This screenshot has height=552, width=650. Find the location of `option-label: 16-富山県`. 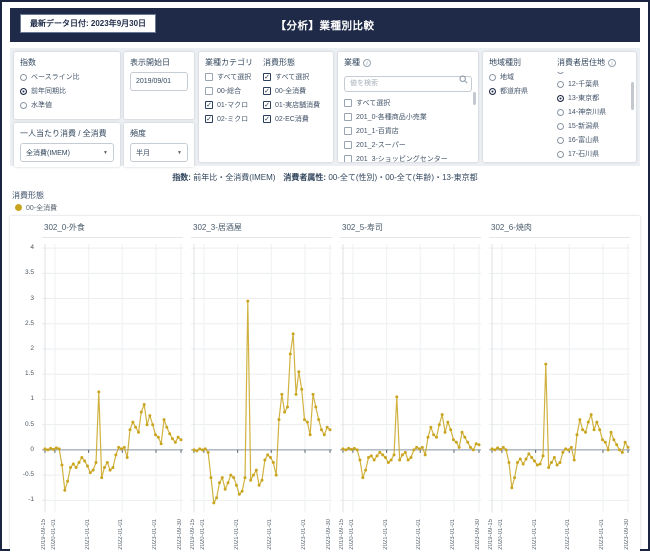

option-label: 16-富山県 is located at coordinates (584, 140).